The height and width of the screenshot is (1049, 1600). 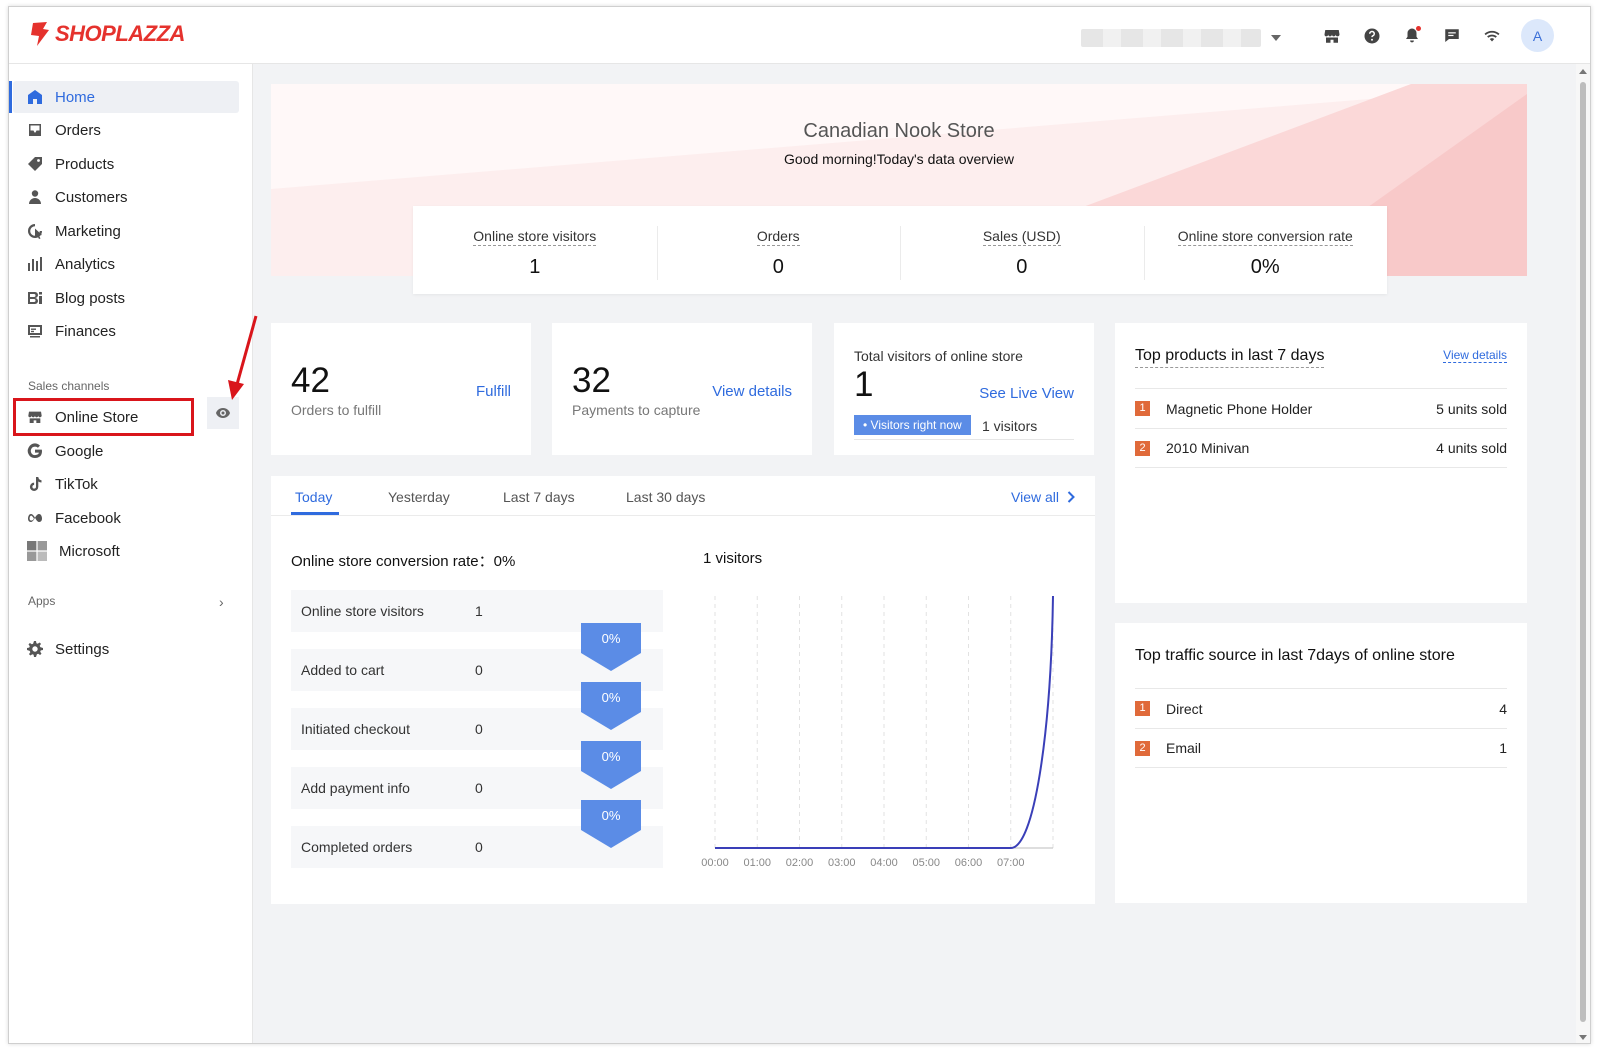 I want to click on list-item: 2 2010 Minivan 4 units sold, so click(x=1321, y=448).